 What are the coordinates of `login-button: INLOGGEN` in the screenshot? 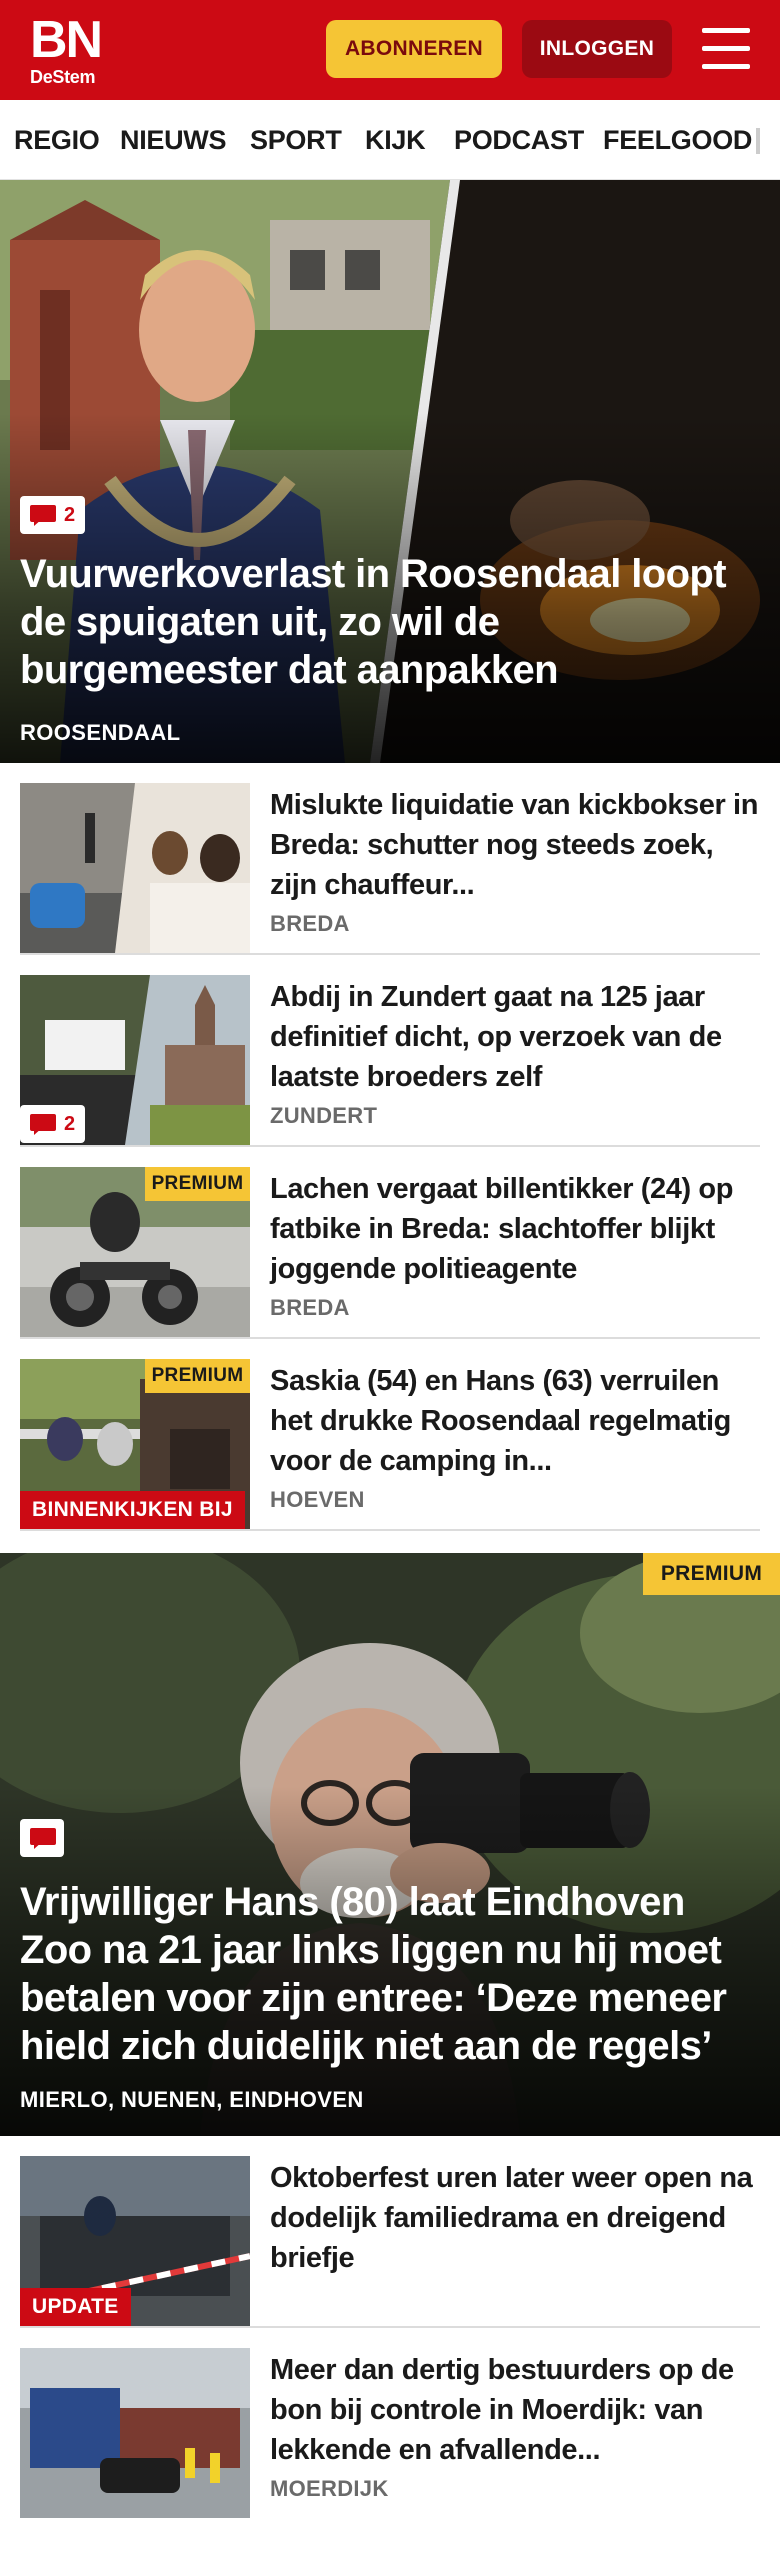 It's located at (597, 49).